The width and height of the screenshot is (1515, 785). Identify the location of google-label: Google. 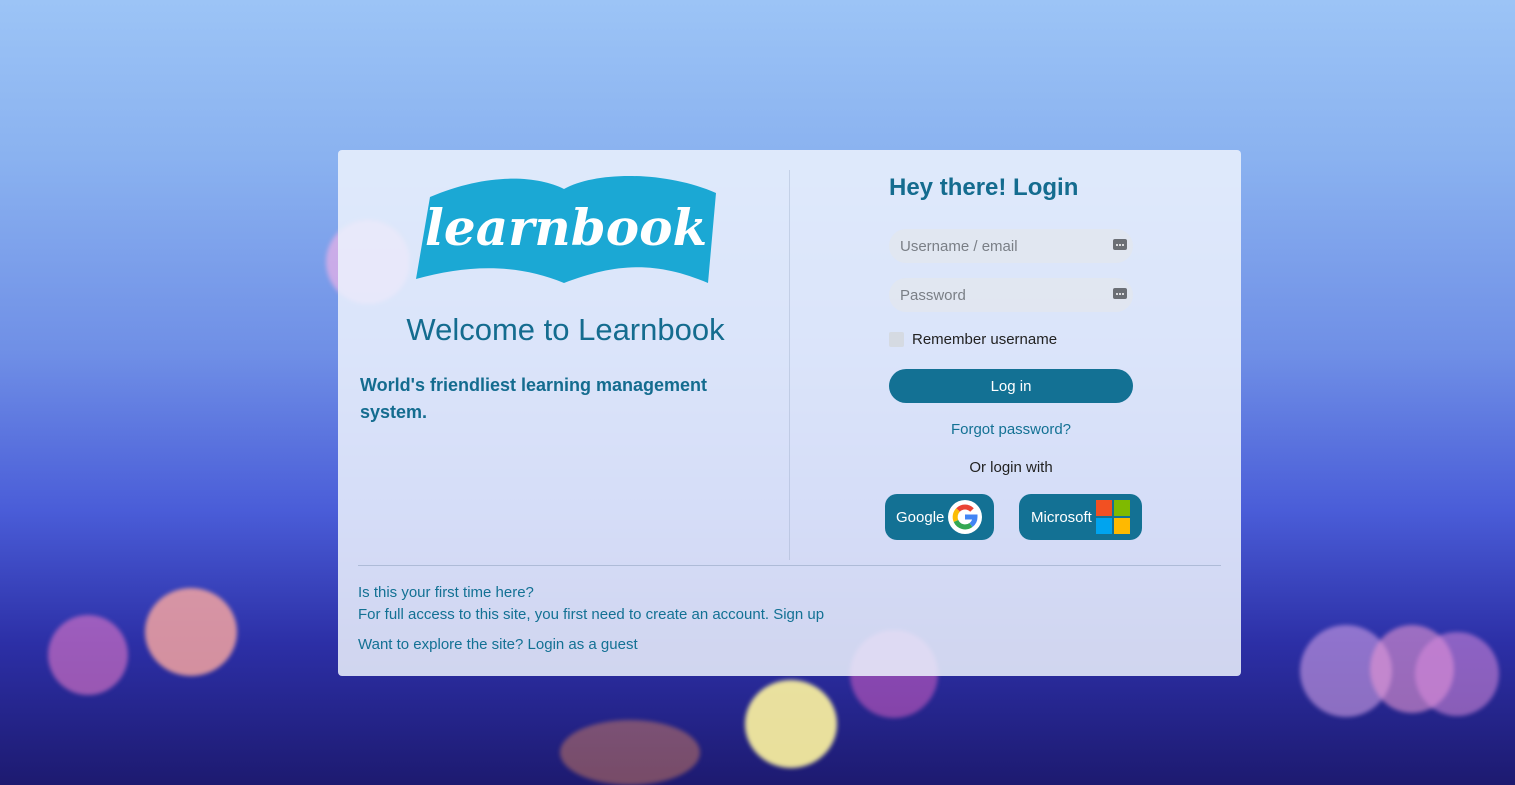
(920, 517).